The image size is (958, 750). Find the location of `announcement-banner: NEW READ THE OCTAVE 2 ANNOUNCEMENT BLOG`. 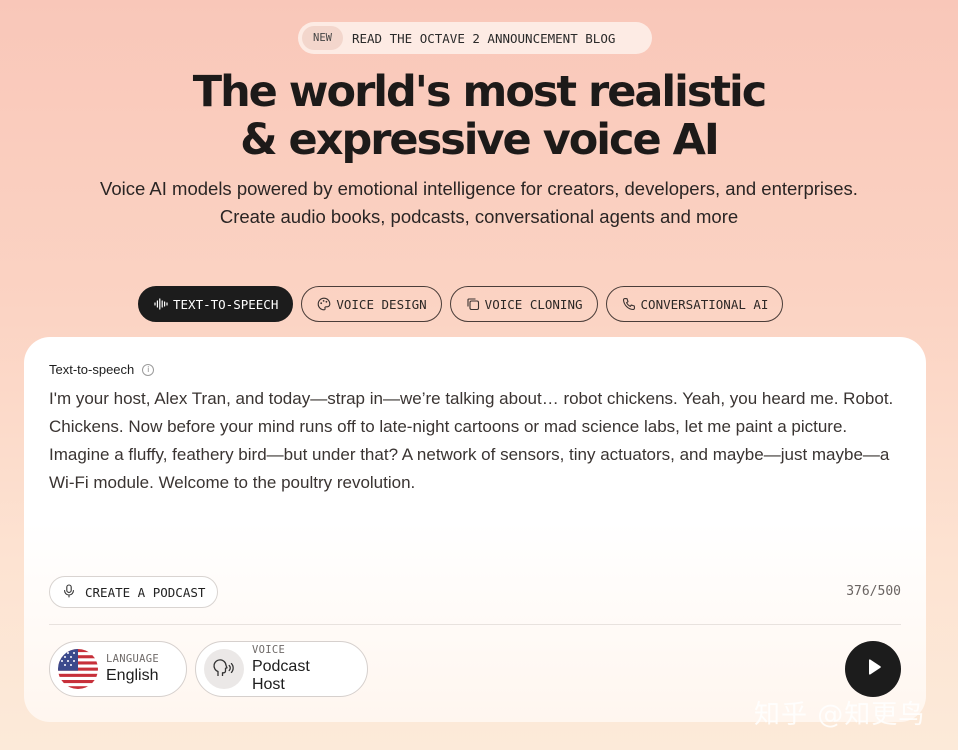

announcement-banner: NEW READ THE OCTAVE 2 ANNOUNCEMENT BLOG is located at coordinates (475, 38).